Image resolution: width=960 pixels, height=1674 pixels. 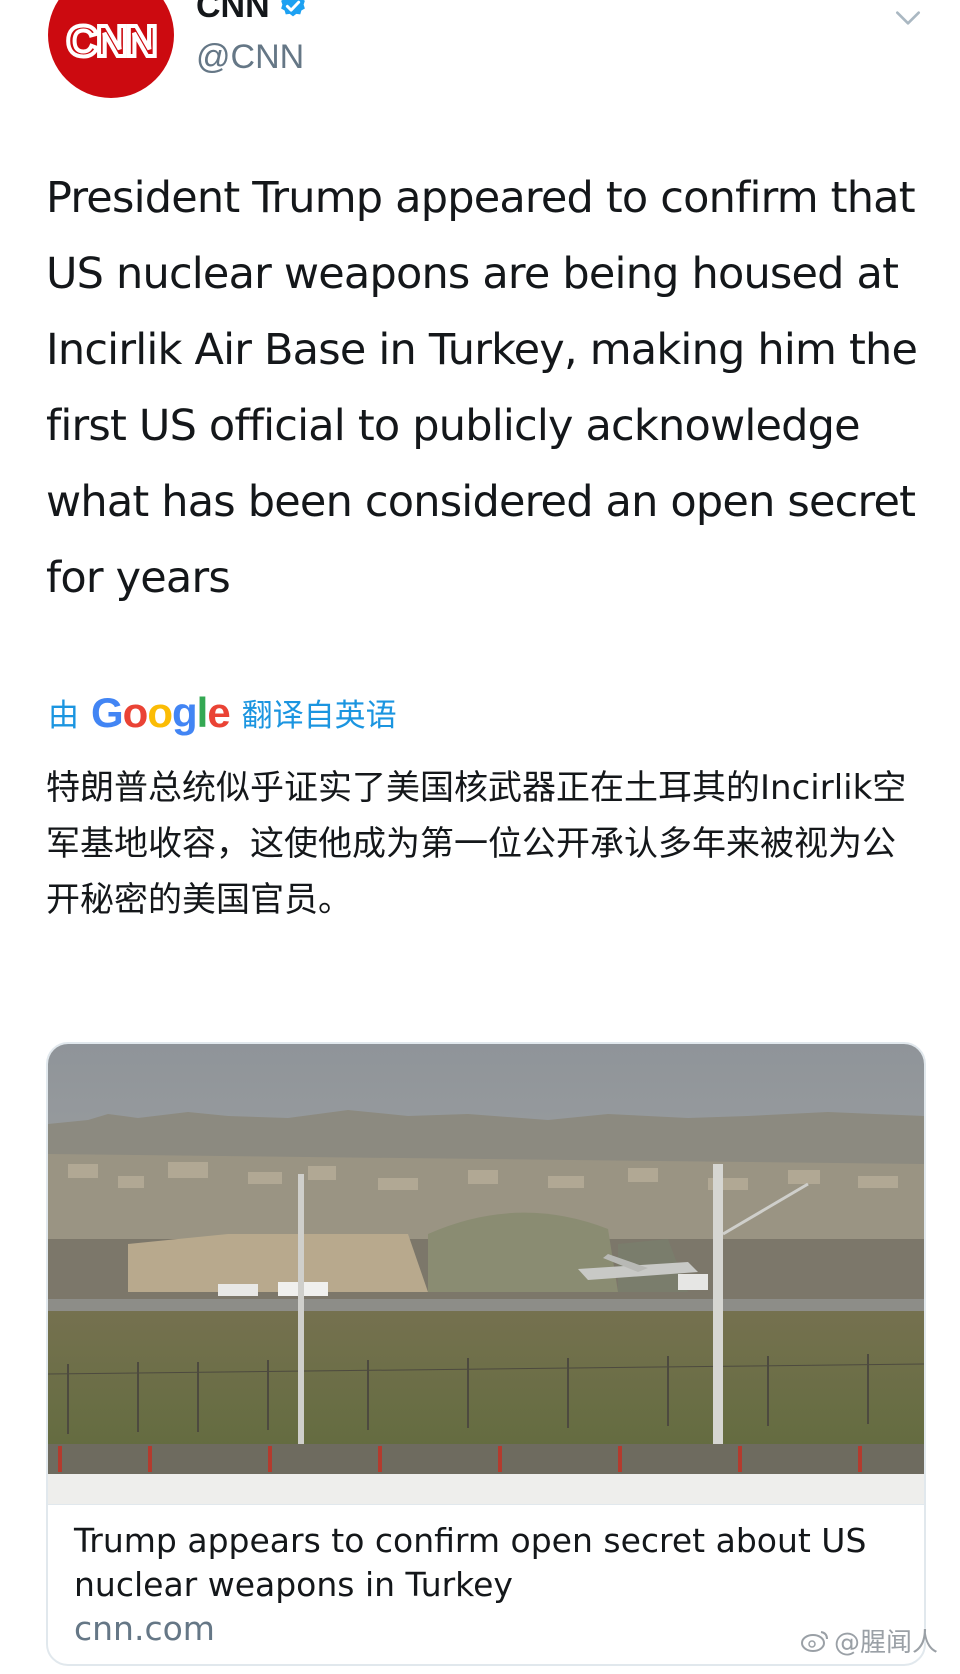 What do you see at coordinates (814, 1641) in the screenshot?
I see `weibo-icon` at bounding box center [814, 1641].